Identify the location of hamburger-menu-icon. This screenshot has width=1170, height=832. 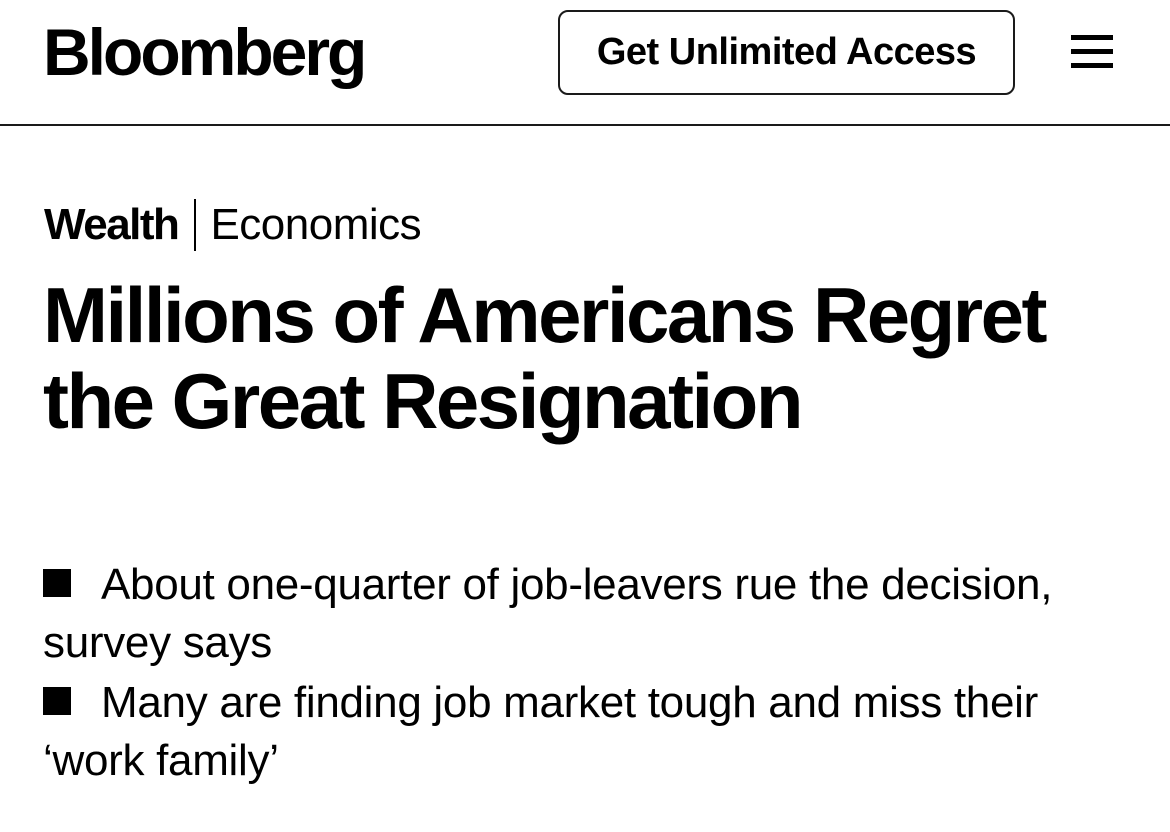
(1092, 52).